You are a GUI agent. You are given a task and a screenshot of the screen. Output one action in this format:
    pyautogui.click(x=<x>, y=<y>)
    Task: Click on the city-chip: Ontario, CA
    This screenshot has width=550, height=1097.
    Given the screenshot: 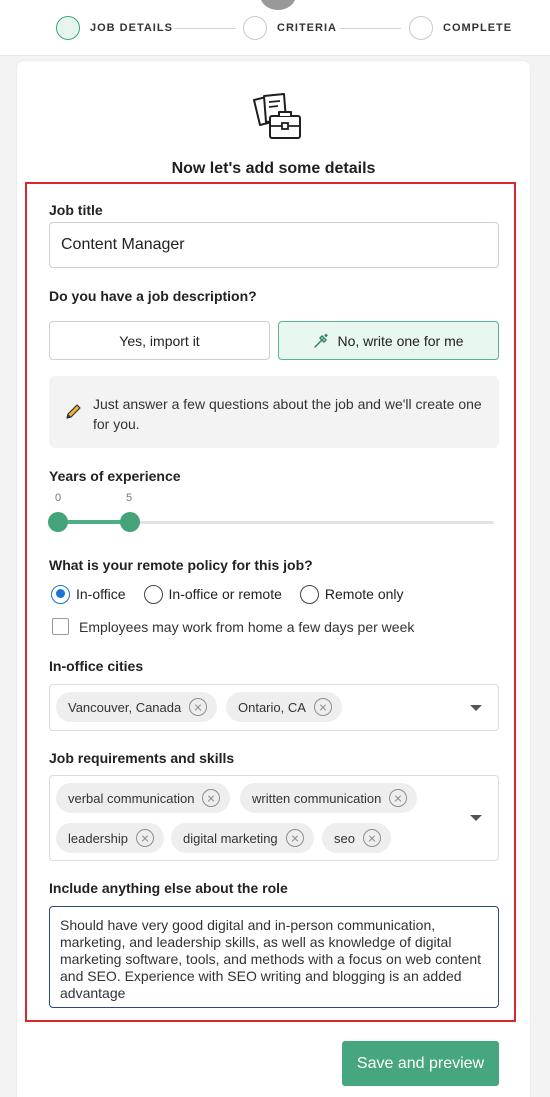 What is the action you would take?
    pyautogui.click(x=284, y=707)
    